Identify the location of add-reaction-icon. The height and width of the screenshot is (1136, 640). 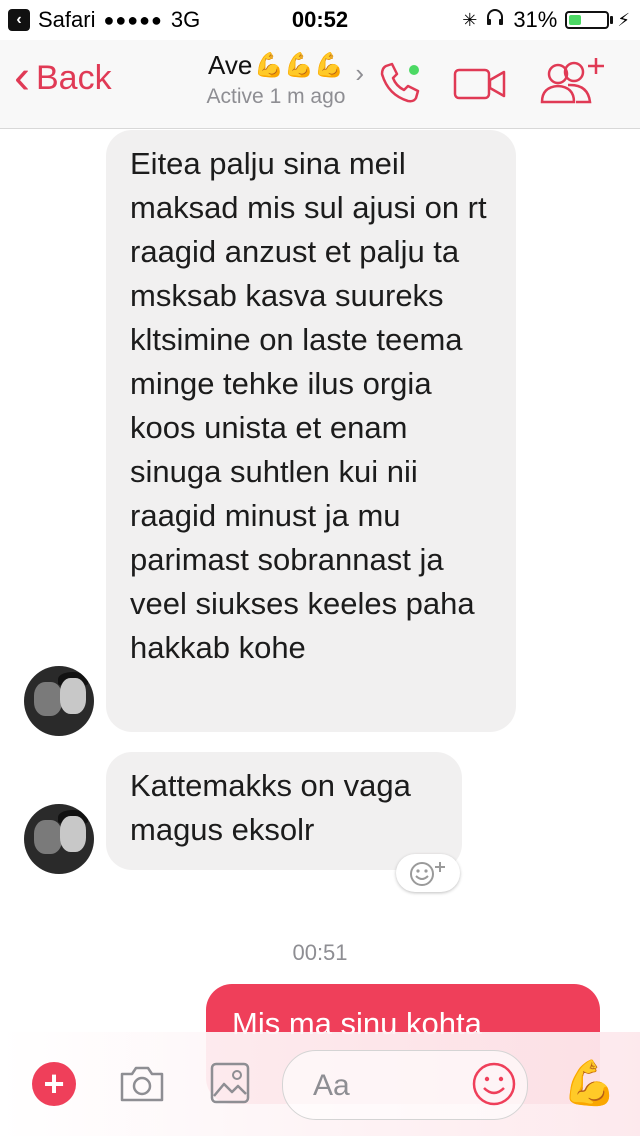
(427, 874).